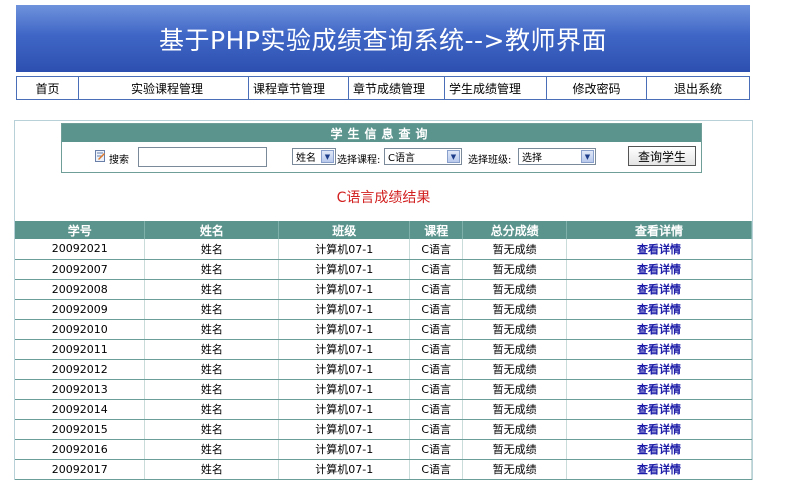  Describe the element at coordinates (532, 158) in the screenshot. I see `class-select-value: 选择` at that location.